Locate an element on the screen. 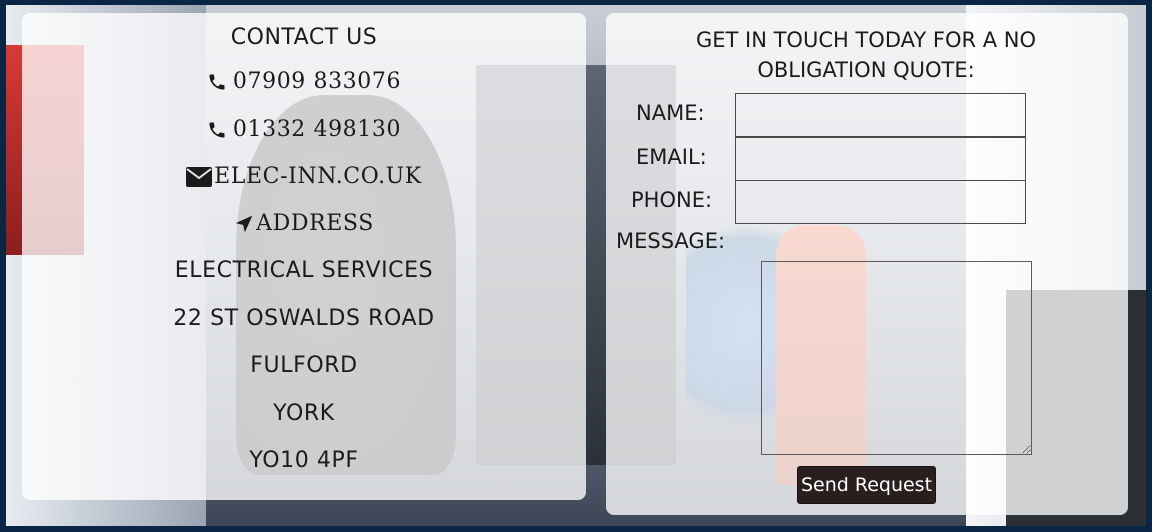  address-label-line: ADDRESS is located at coordinates (304, 223).